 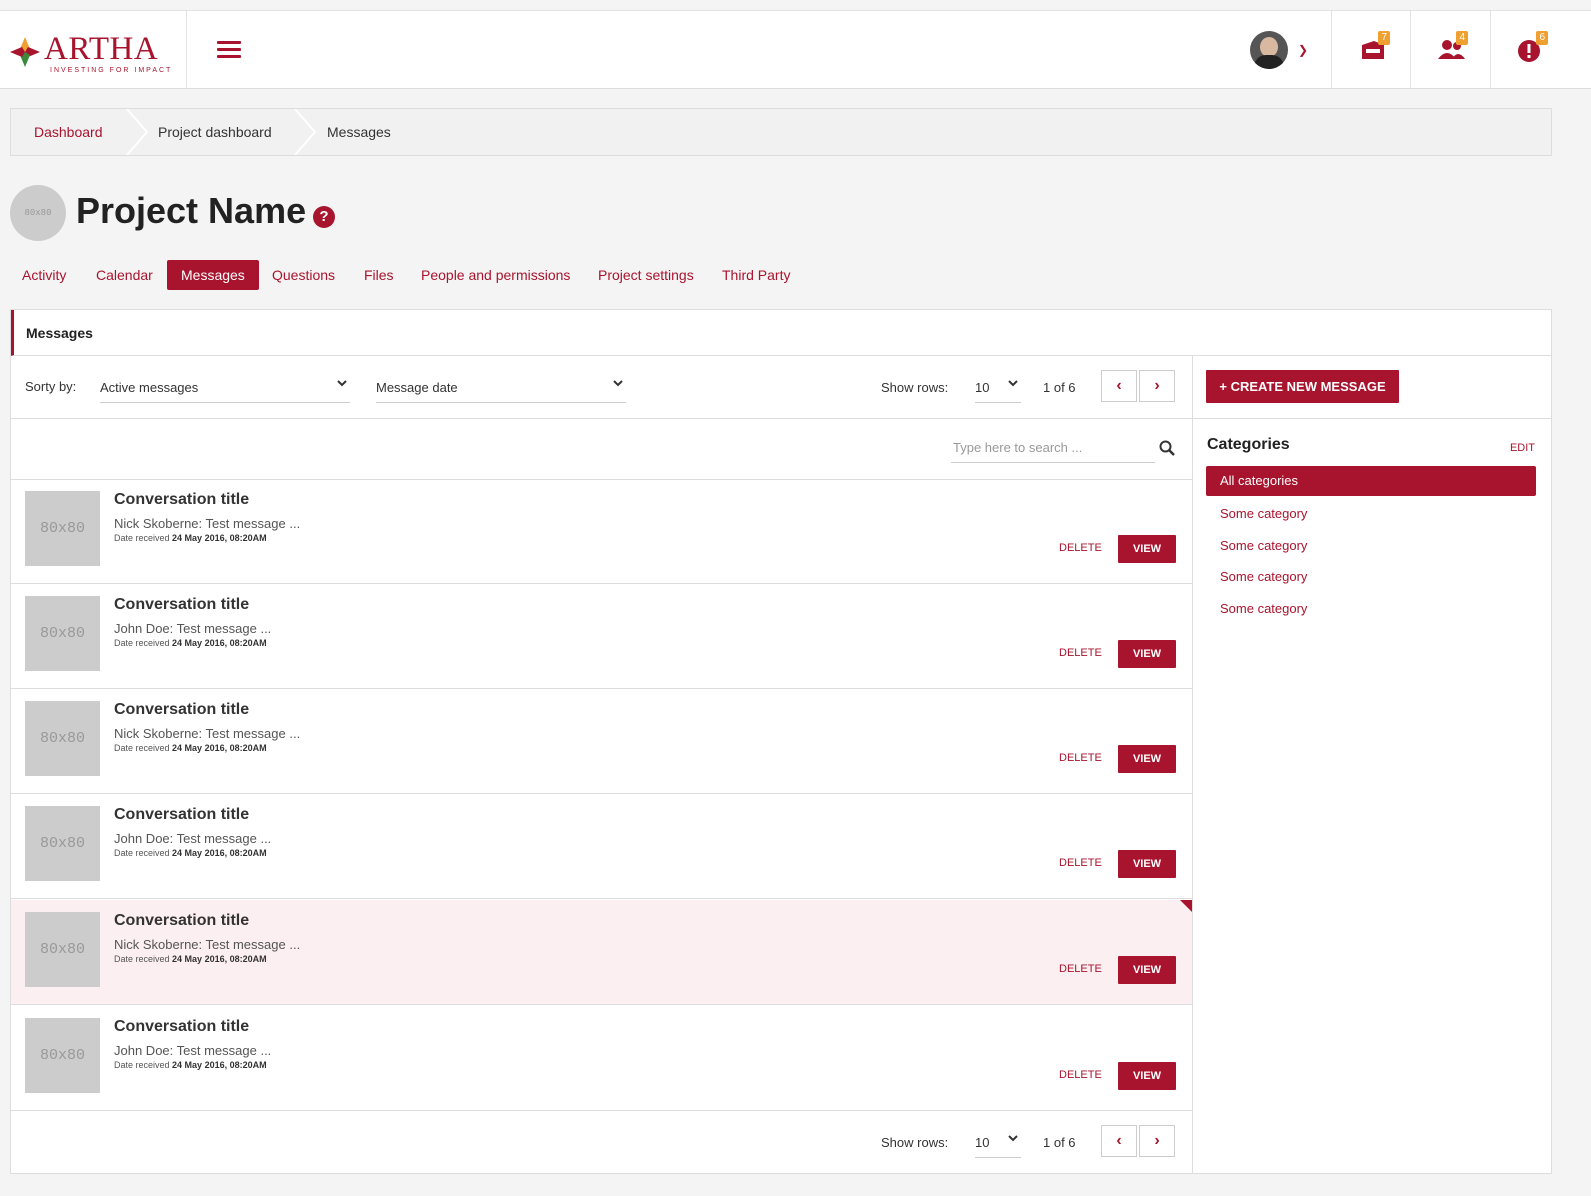 What do you see at coordinates (51, 386) in the screenshot?
I see `sort-label: Sorty by:` at bounding box center [51, 386].